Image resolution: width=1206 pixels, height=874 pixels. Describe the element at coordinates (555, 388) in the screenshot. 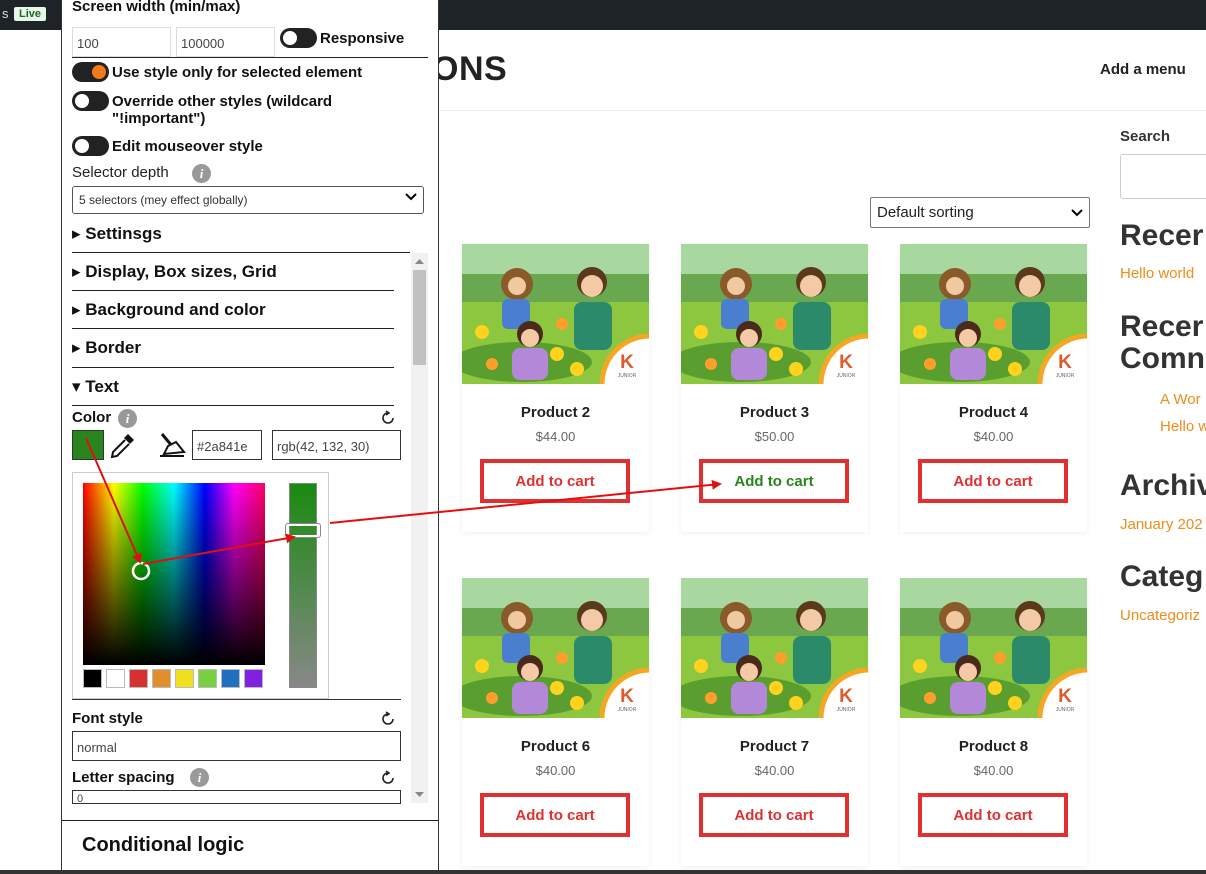

I see `product-card: K JUNIOR Product 2 $44.00 Add to cart` at that location.